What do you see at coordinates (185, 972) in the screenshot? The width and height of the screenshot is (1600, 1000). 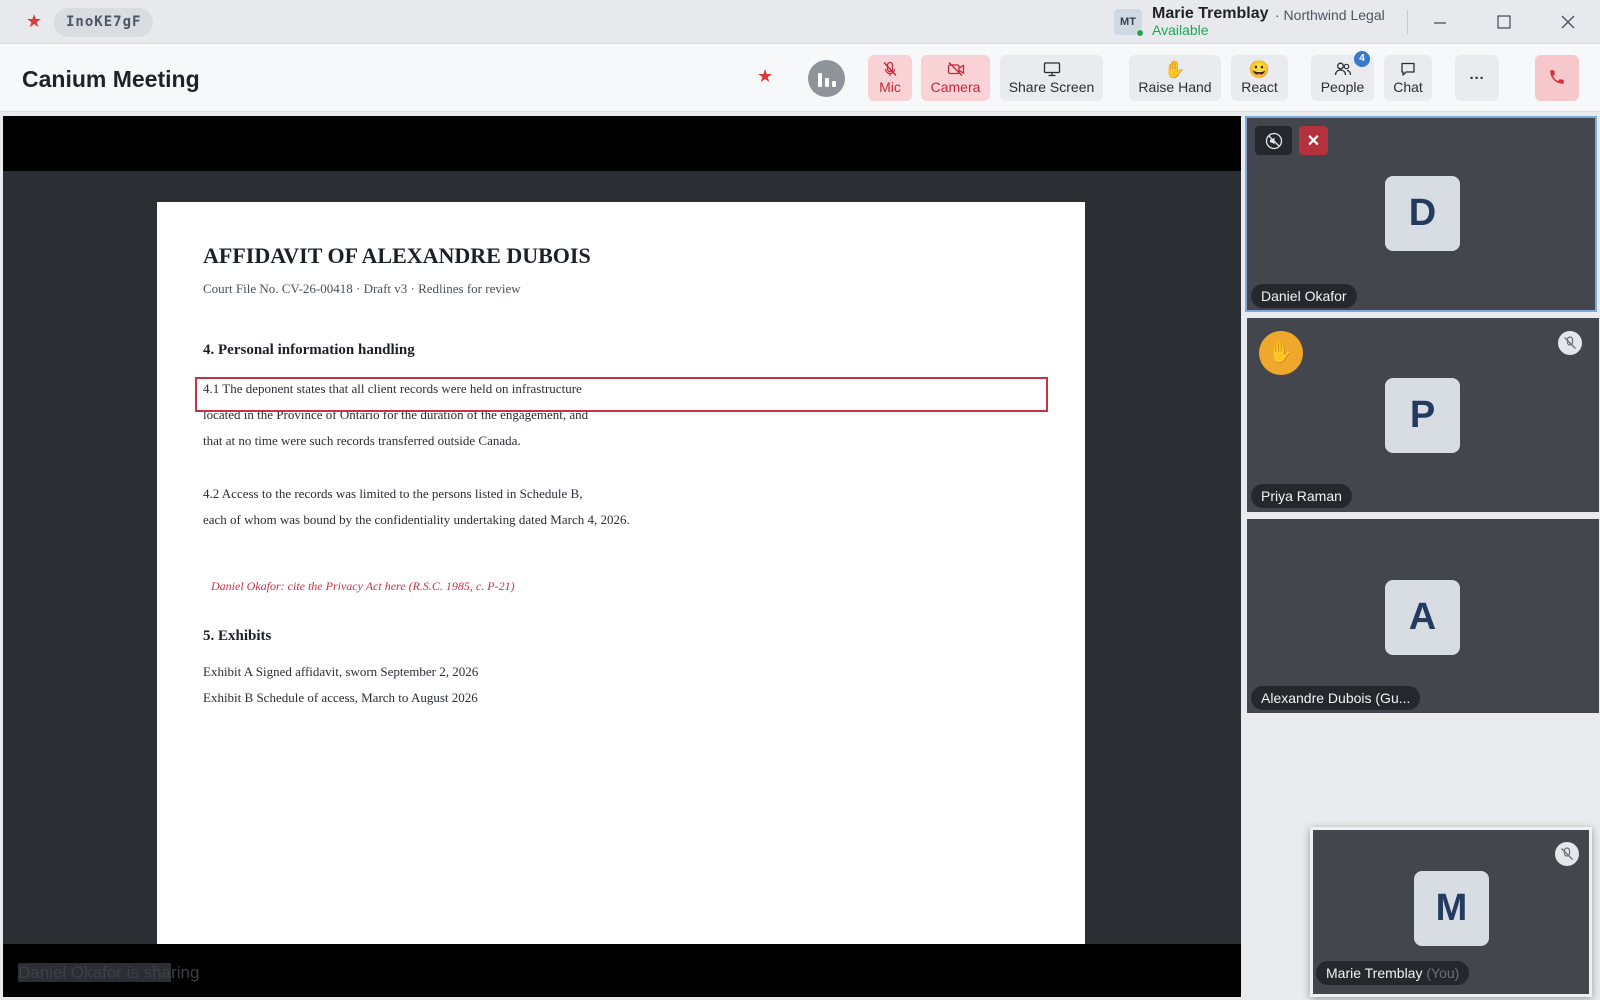 I see `sharing-indicator-rest: ring` at bounding box center [185, 972].